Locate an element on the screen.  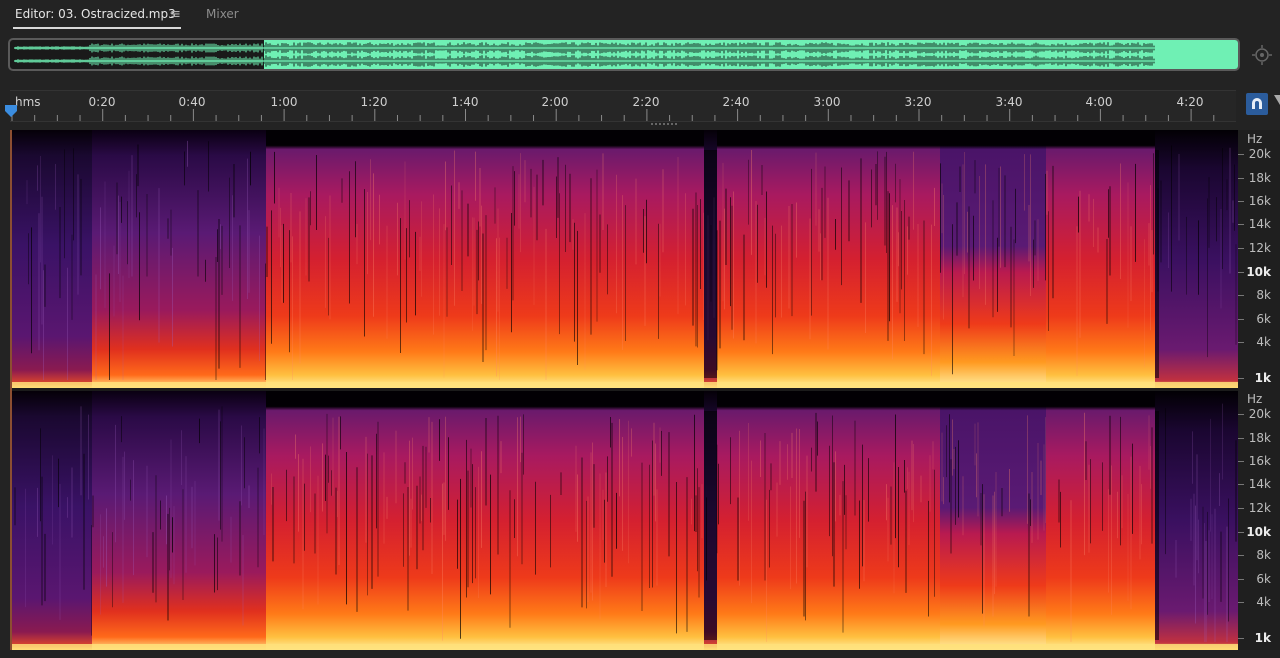
tab-editor: Editor: 03. Ostracized.mp3 is located at coordinates (95, 14).